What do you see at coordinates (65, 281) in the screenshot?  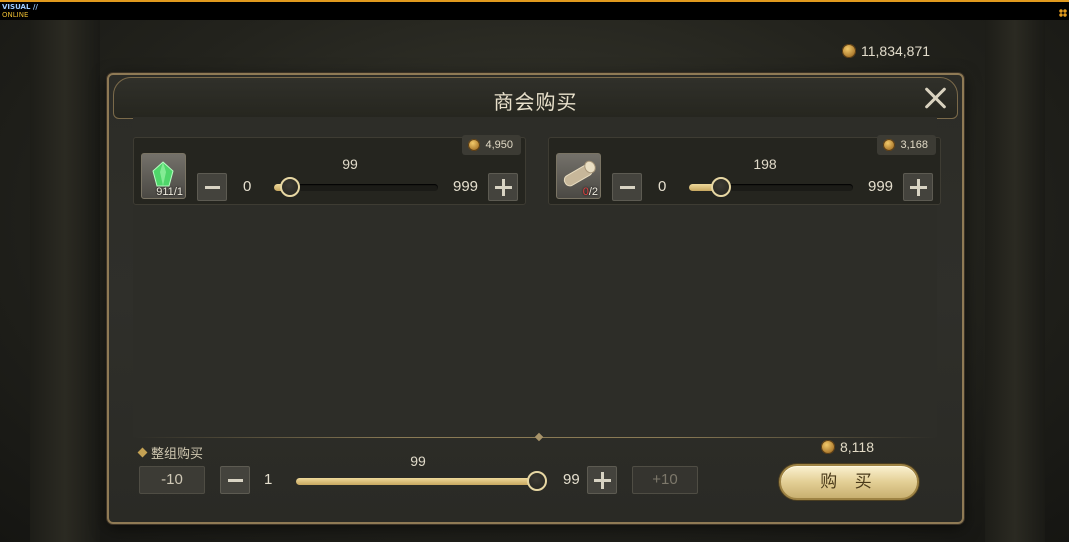 I see `background-pillar-left` at bounding box center [65, 281].